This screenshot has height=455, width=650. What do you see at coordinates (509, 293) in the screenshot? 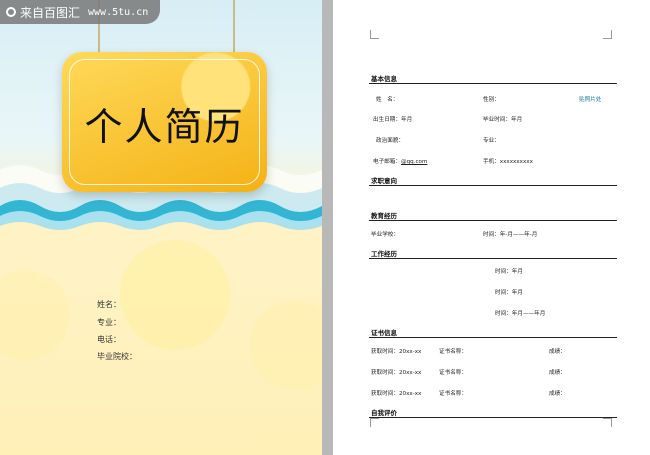
I see `work-time-2: 时间：年月` at bounding box center [509, 293].